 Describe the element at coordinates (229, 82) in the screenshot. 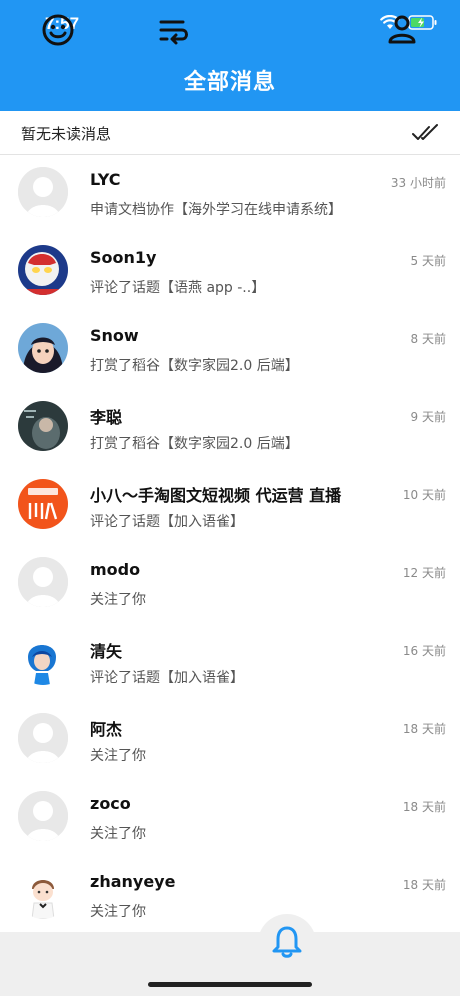

I see `page-title: 全部消息` at that location.